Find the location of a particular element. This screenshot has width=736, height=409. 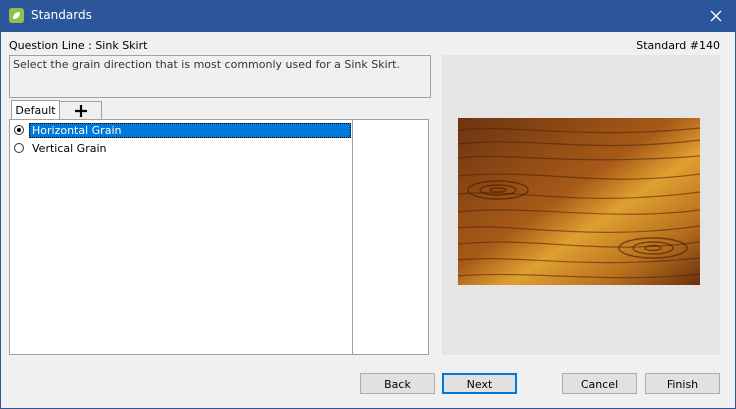

wood-grain-image is located at coordinates (579, 201).